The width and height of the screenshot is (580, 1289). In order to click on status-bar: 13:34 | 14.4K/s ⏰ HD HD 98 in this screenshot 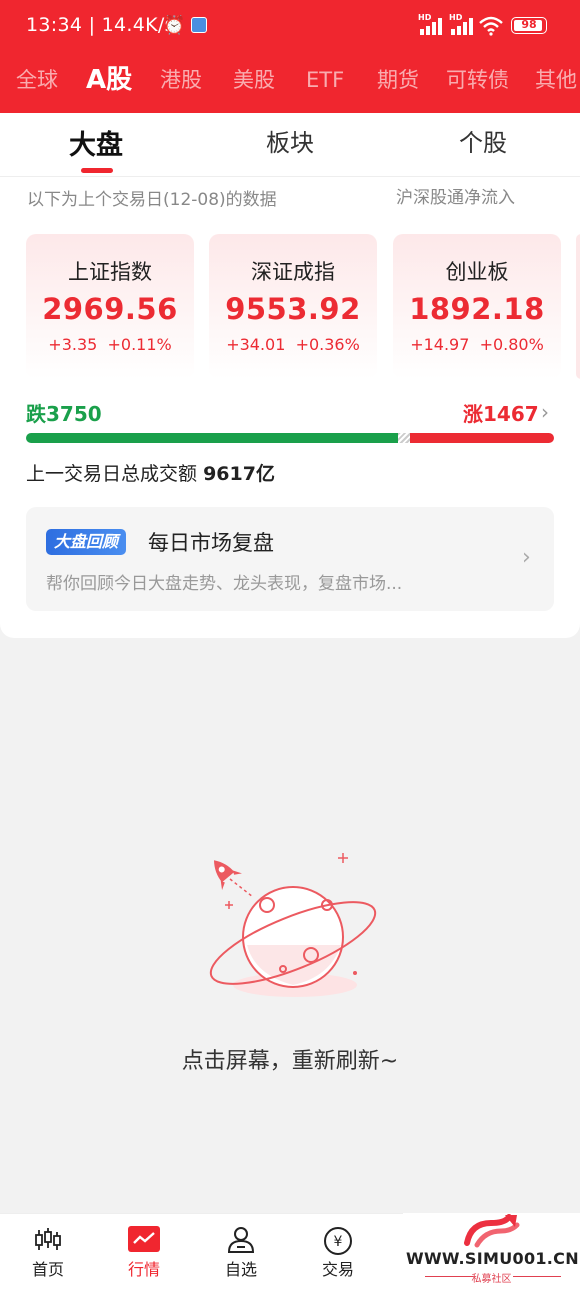, I will do `click(290, 26)`.